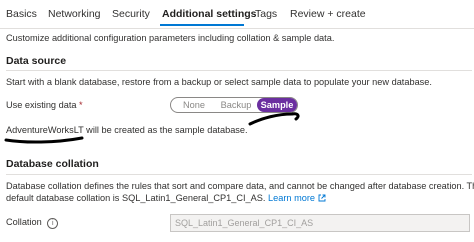  Describe the element at coordinates (44, 140) in the screenshot. I see `annotation-underline-adventureworks` at that location.